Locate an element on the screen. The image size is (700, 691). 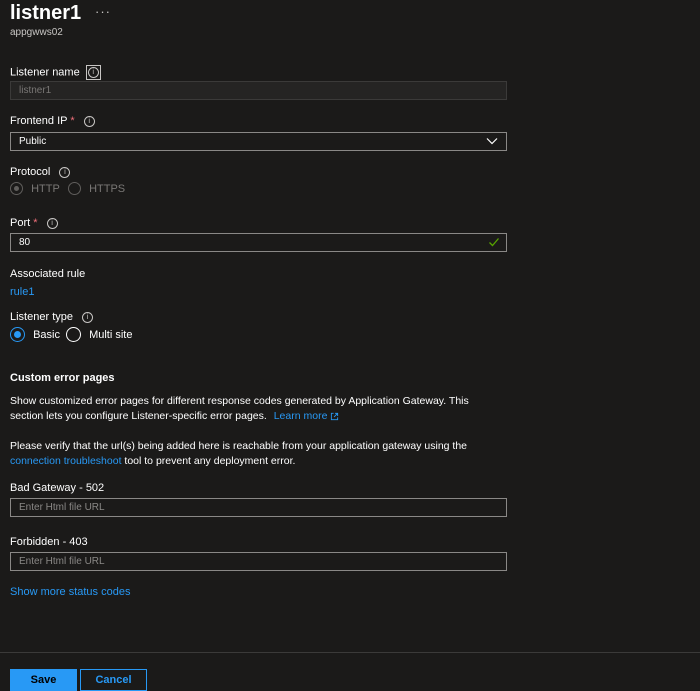
page-subtitle: appgwws02 is located at coordinates (36, 32).